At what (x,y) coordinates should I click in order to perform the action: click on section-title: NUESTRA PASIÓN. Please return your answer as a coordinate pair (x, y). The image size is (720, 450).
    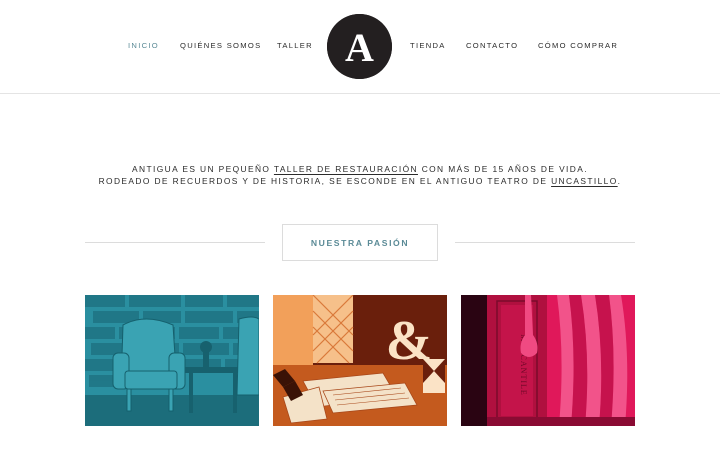
    Looking at the image, I should click on (360, 242).